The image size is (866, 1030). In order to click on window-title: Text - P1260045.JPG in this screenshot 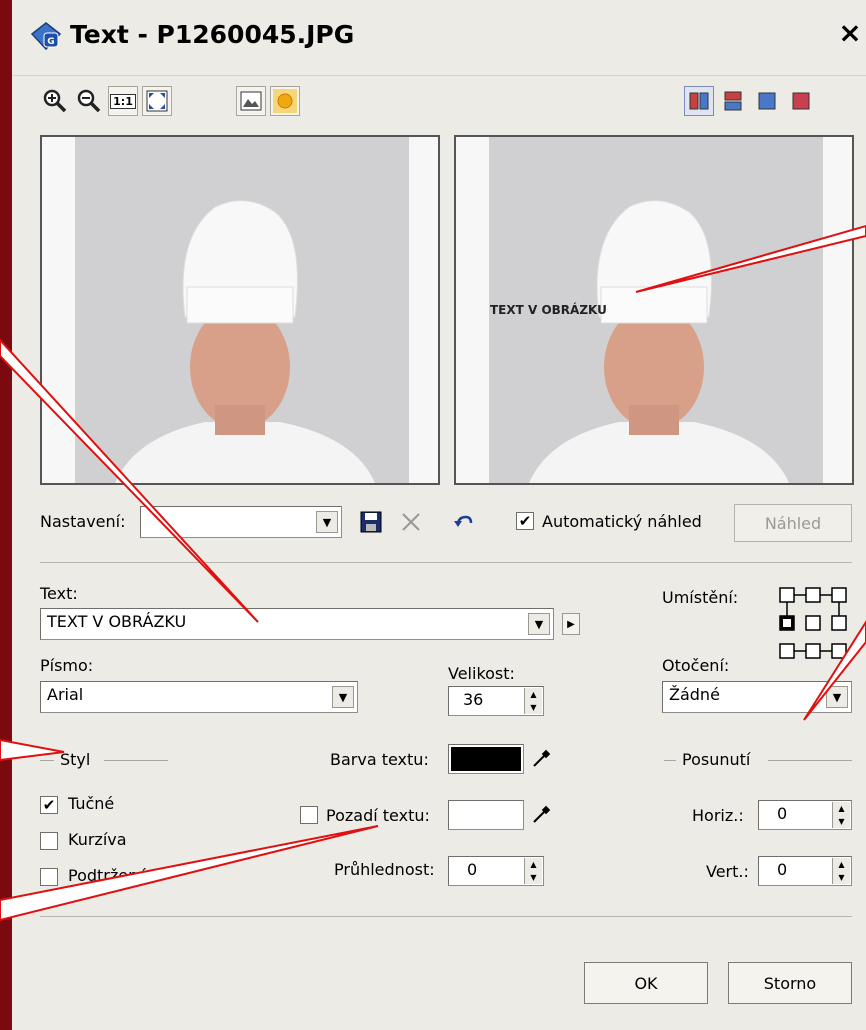, I will do `click(212, 34)`.